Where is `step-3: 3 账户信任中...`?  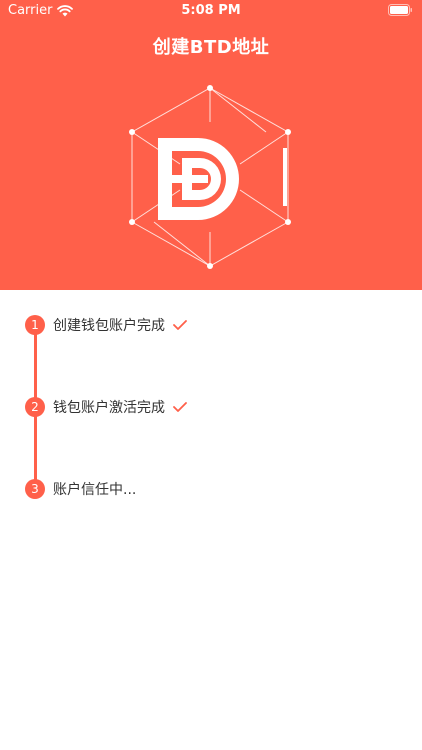 step-3: 3 账户信任中... is located at coordinates (80, 489).